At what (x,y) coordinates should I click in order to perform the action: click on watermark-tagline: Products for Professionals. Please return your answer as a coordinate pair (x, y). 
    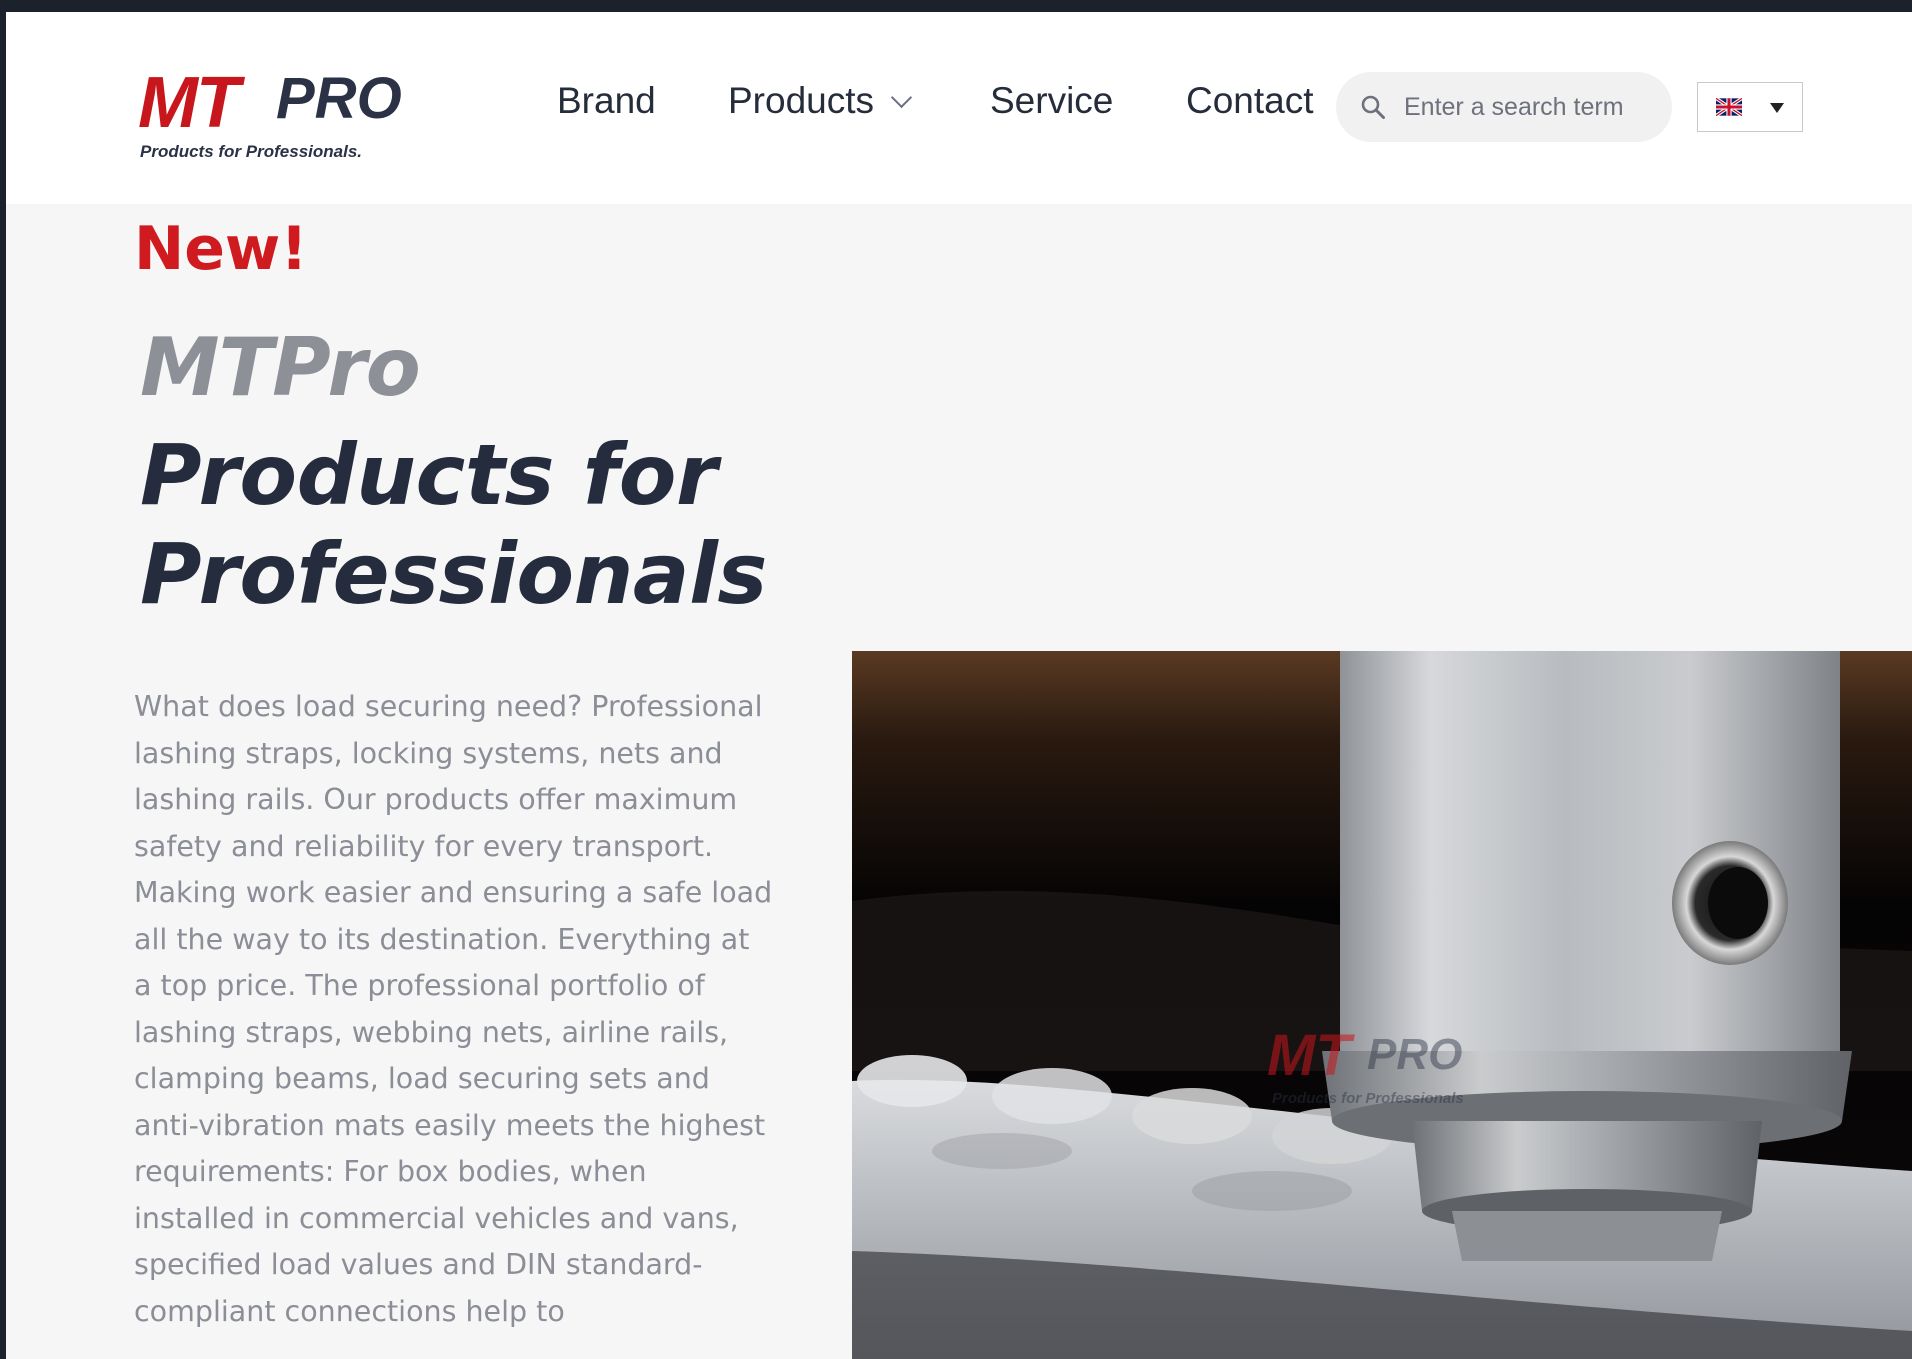
    Looking at the image, I should click on (1368, 1098).